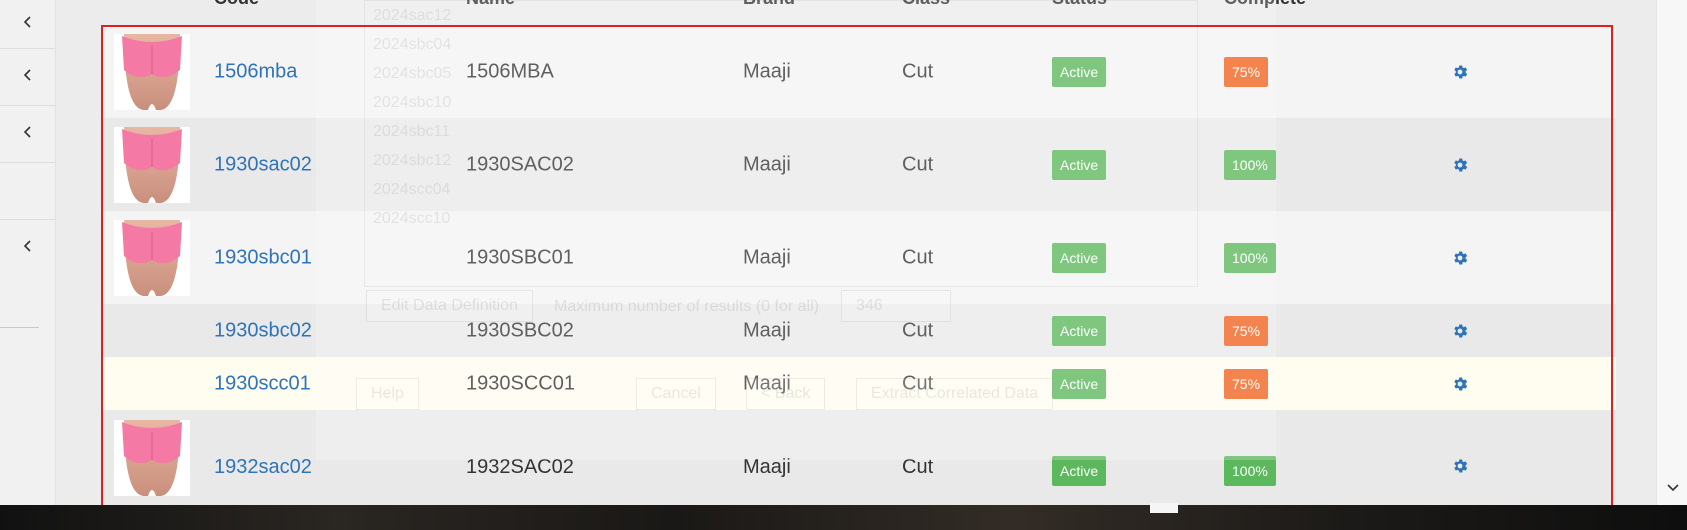  What do you see at coordinates (859, 331) in the screenshot?
I see `table-row: 1930sbc02 1930SBC02 Maaji Cut Active 75%` at bounding box center [859, 331].